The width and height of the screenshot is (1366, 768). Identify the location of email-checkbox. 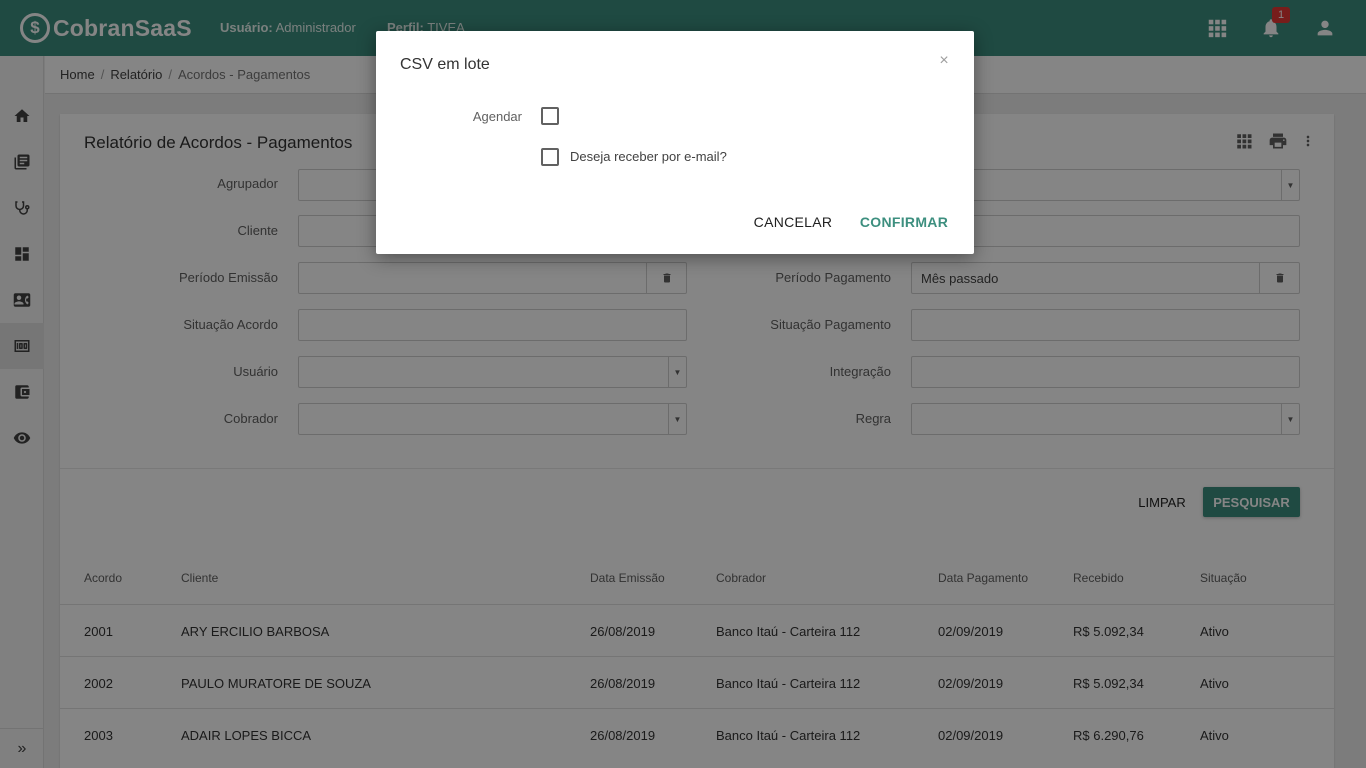
(550, 157).